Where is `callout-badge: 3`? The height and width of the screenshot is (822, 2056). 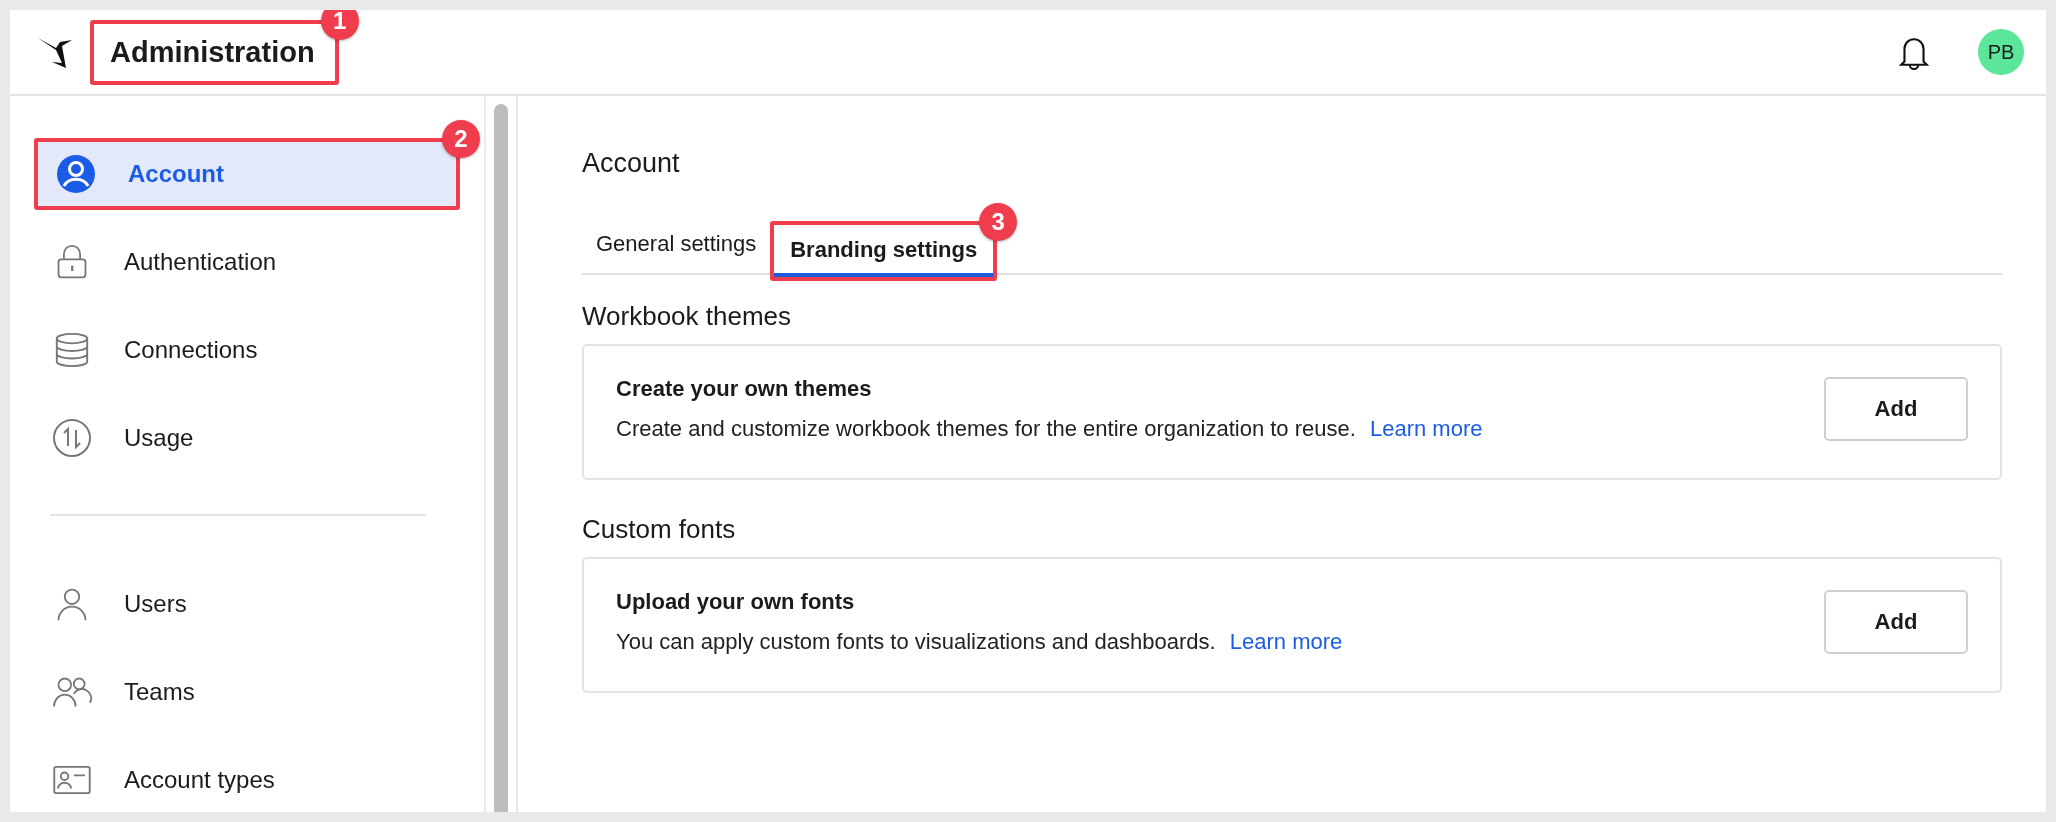
callout-badge: 3 is located at coordinates (998, 222).